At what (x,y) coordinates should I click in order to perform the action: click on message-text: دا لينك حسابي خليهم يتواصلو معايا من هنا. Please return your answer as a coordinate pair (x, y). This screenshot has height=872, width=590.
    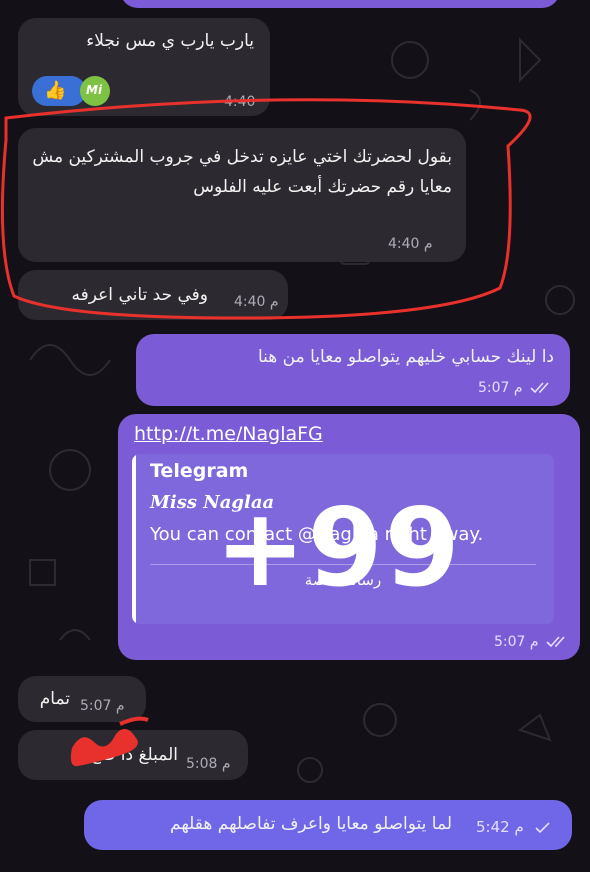
    Looking at the image, I should click on (406, 357).